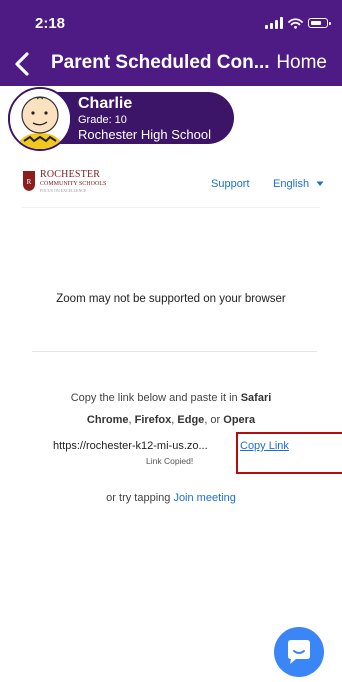 The image size is (342, 682). I want to click on browser-edge: Edge, so click(191, 420).